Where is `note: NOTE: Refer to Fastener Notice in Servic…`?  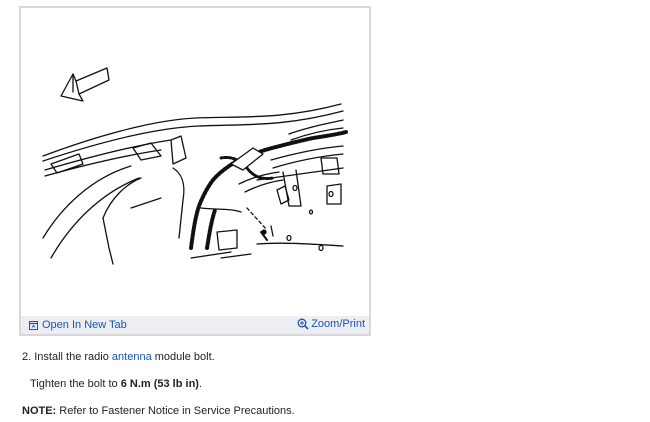
note: NOTE: Refer to Fastener Notice in Servic… is located at coordinates (158, 411).